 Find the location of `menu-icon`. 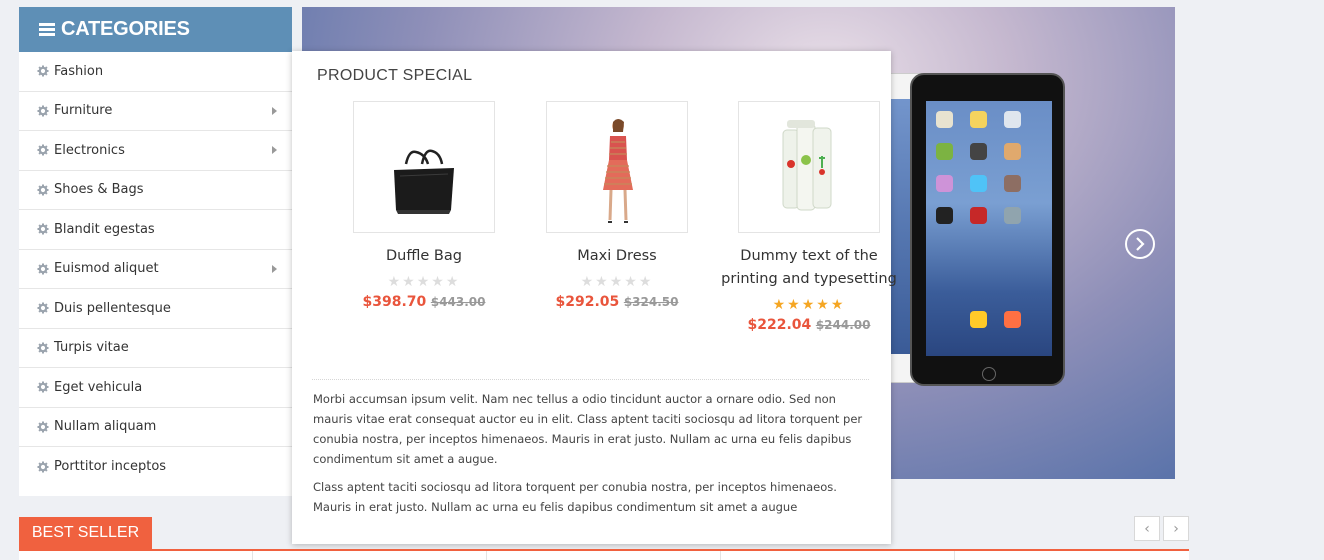

menu-icon is located at coordinates (47, 29).